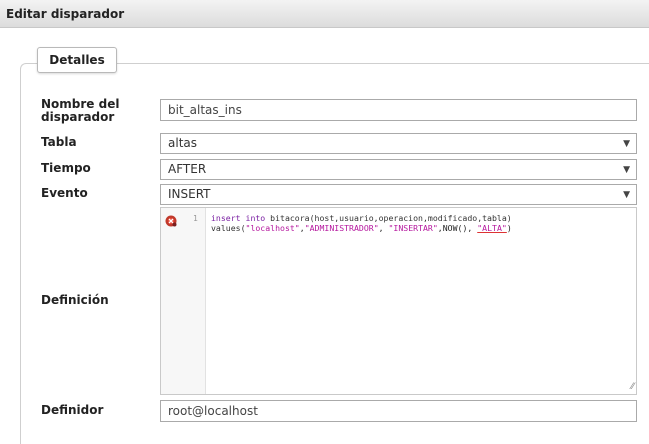  What do you see at coordinates (171, 221) in the screenshot?
I see `error-lint-icon` at bounding box center [171, 221].